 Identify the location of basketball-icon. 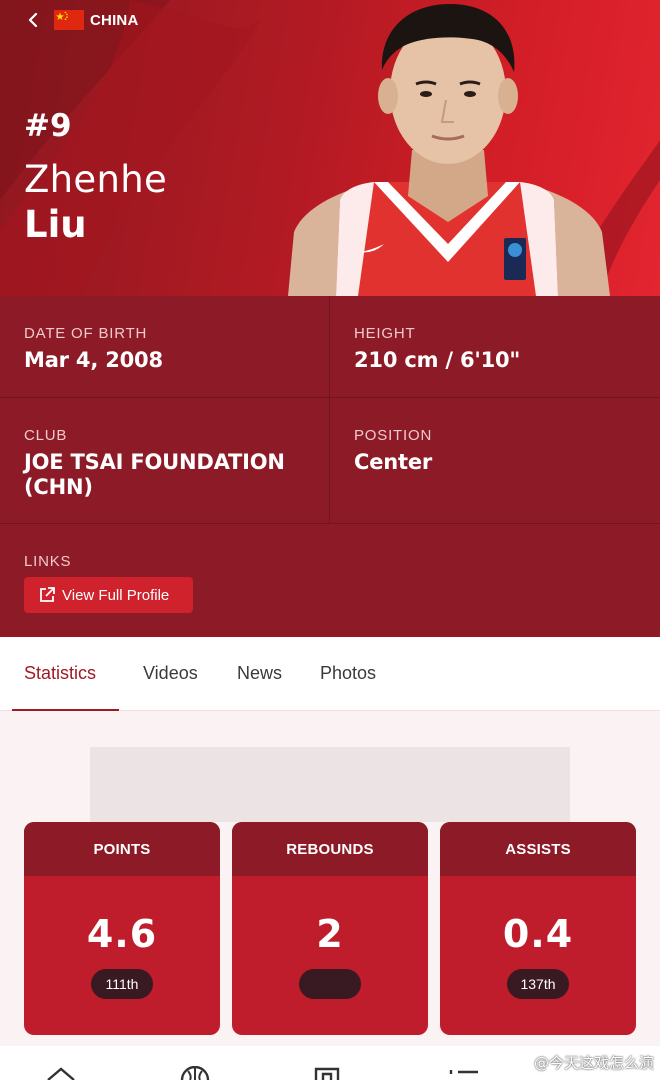
(195, 1073).